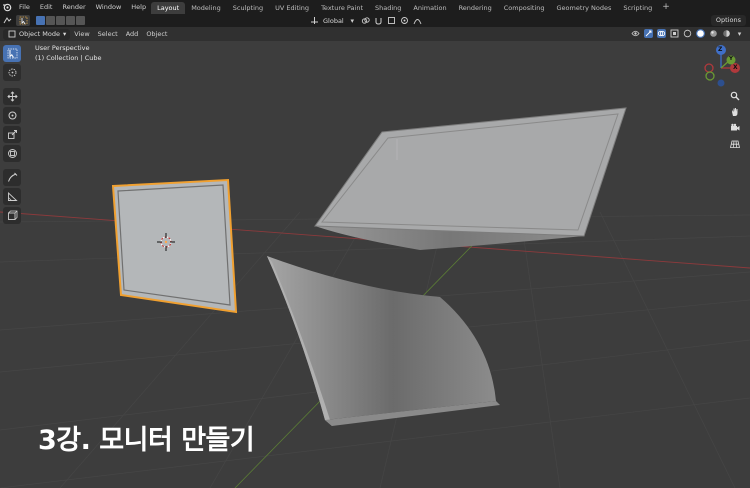  Describe the element at coordinates (383, 341) in the screenshot. I see `lower-curved-object` at that location.